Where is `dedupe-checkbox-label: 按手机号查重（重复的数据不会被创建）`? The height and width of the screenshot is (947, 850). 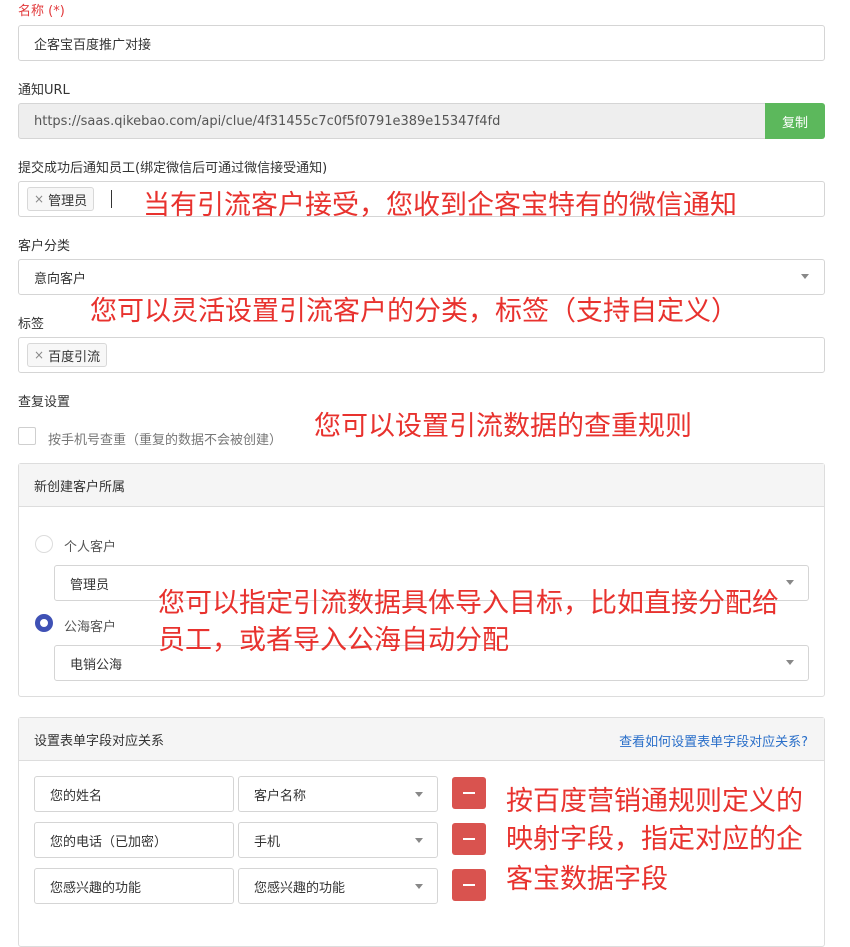
dedupe-checkbox-label: 按手机号查重（重复的数据不会被创建） is located at coordinates (165, 440).